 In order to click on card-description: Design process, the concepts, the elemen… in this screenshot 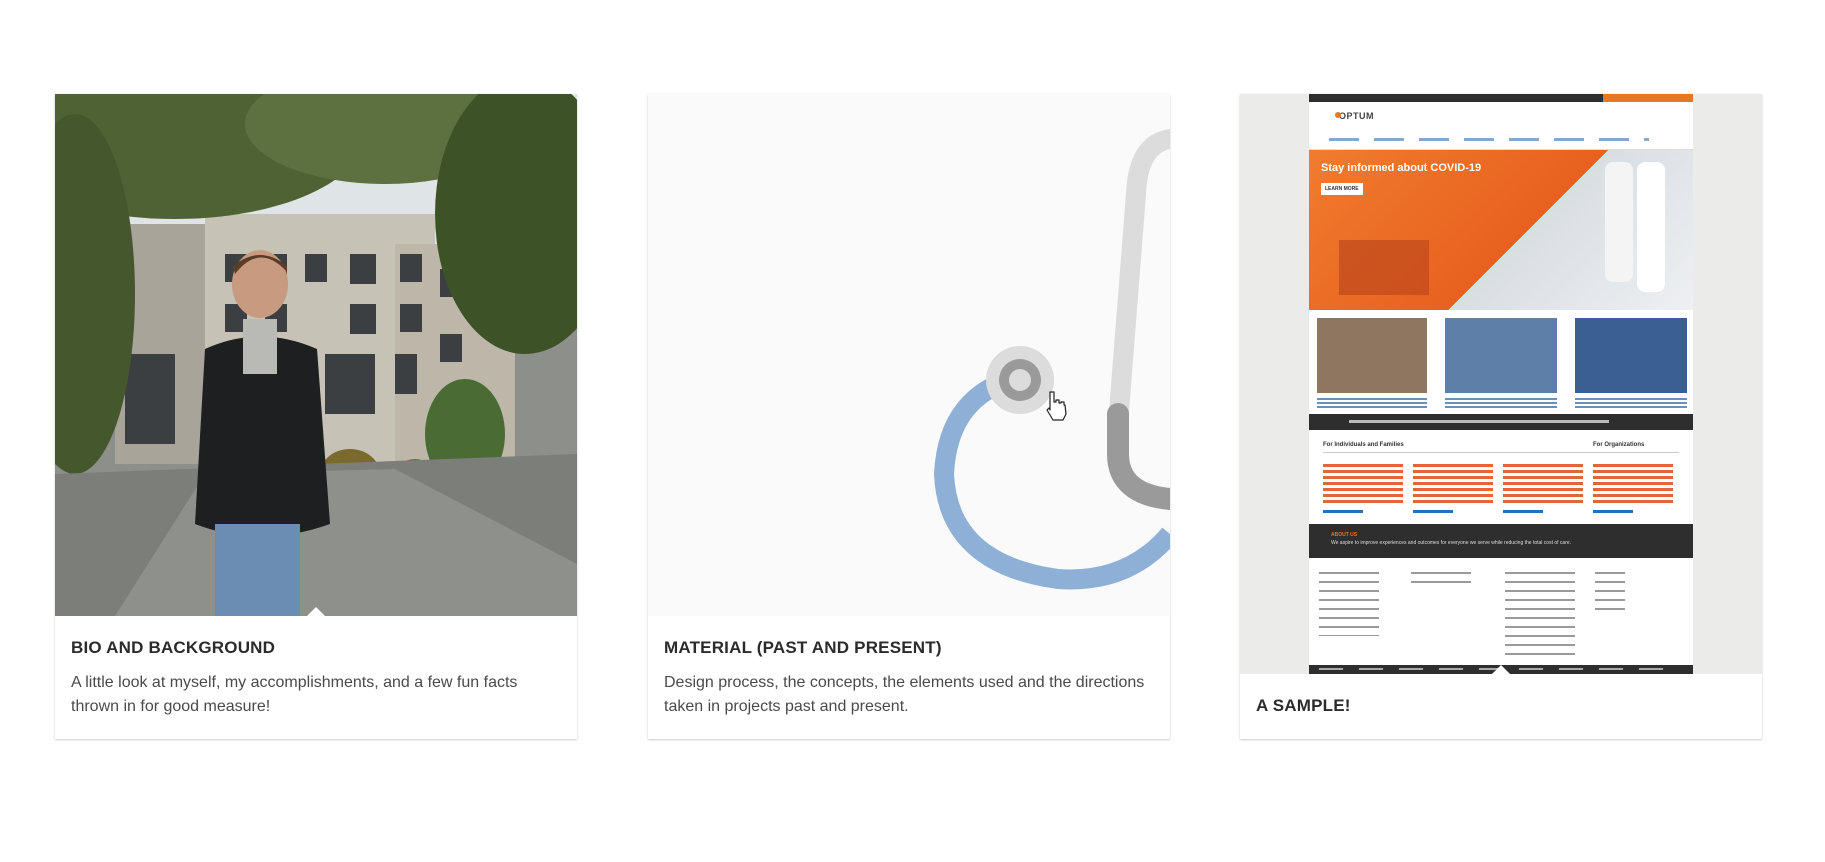, I will do `click(904, 694)`.